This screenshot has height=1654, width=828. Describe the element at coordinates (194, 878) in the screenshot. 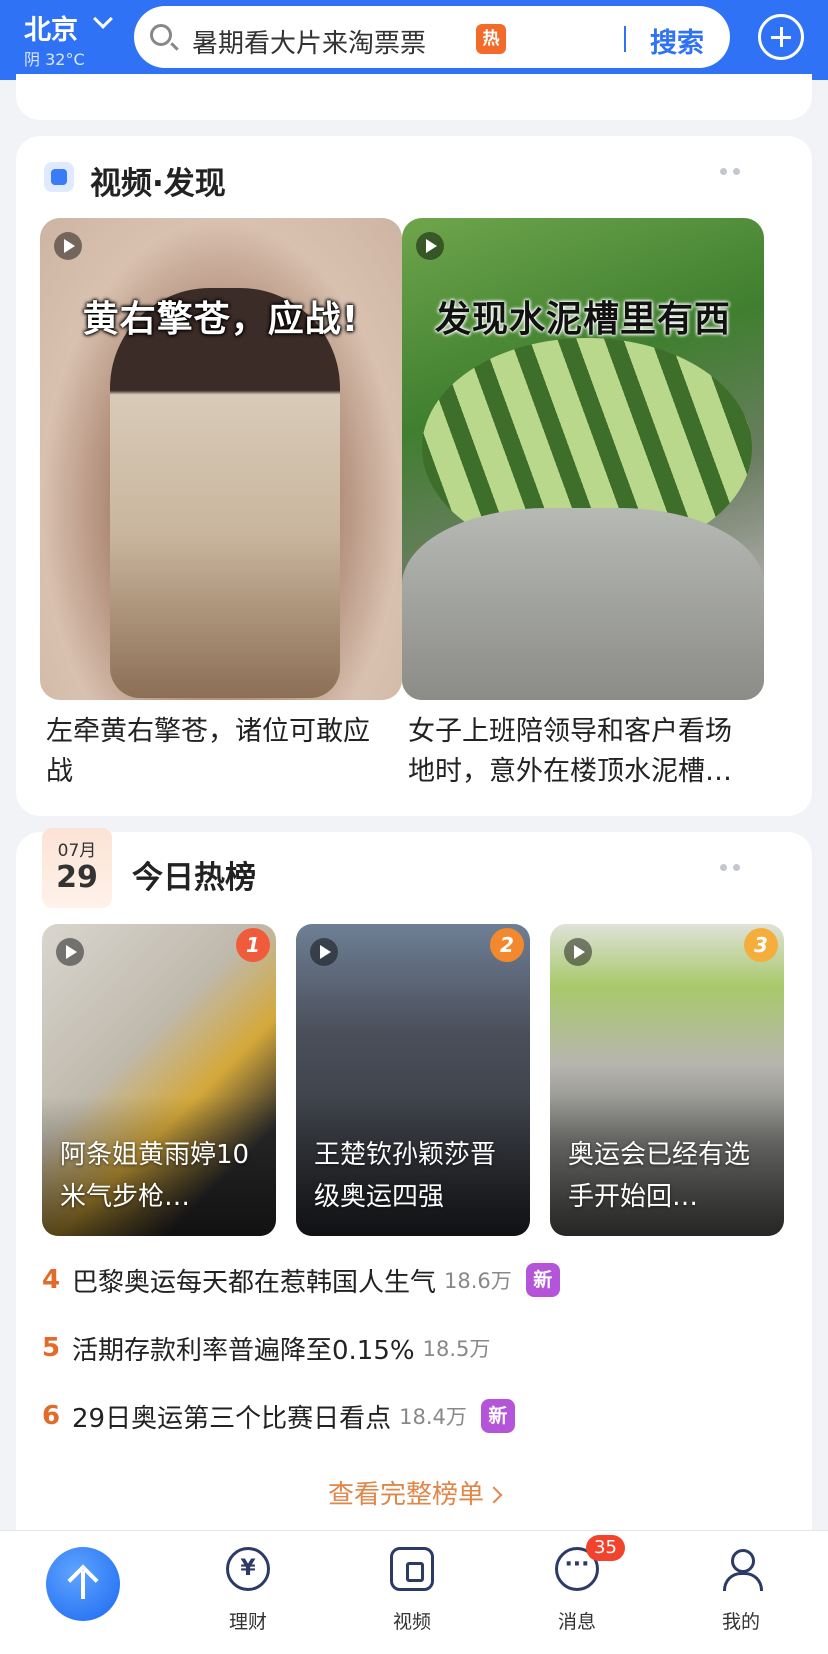

I see `hot-list-title: 今日热榜` at that location.